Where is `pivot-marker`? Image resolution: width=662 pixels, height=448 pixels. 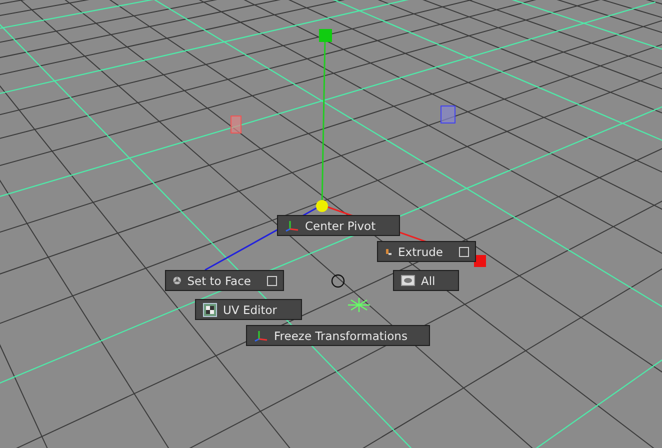 pivot-marker is located at coordinates (359, 305).